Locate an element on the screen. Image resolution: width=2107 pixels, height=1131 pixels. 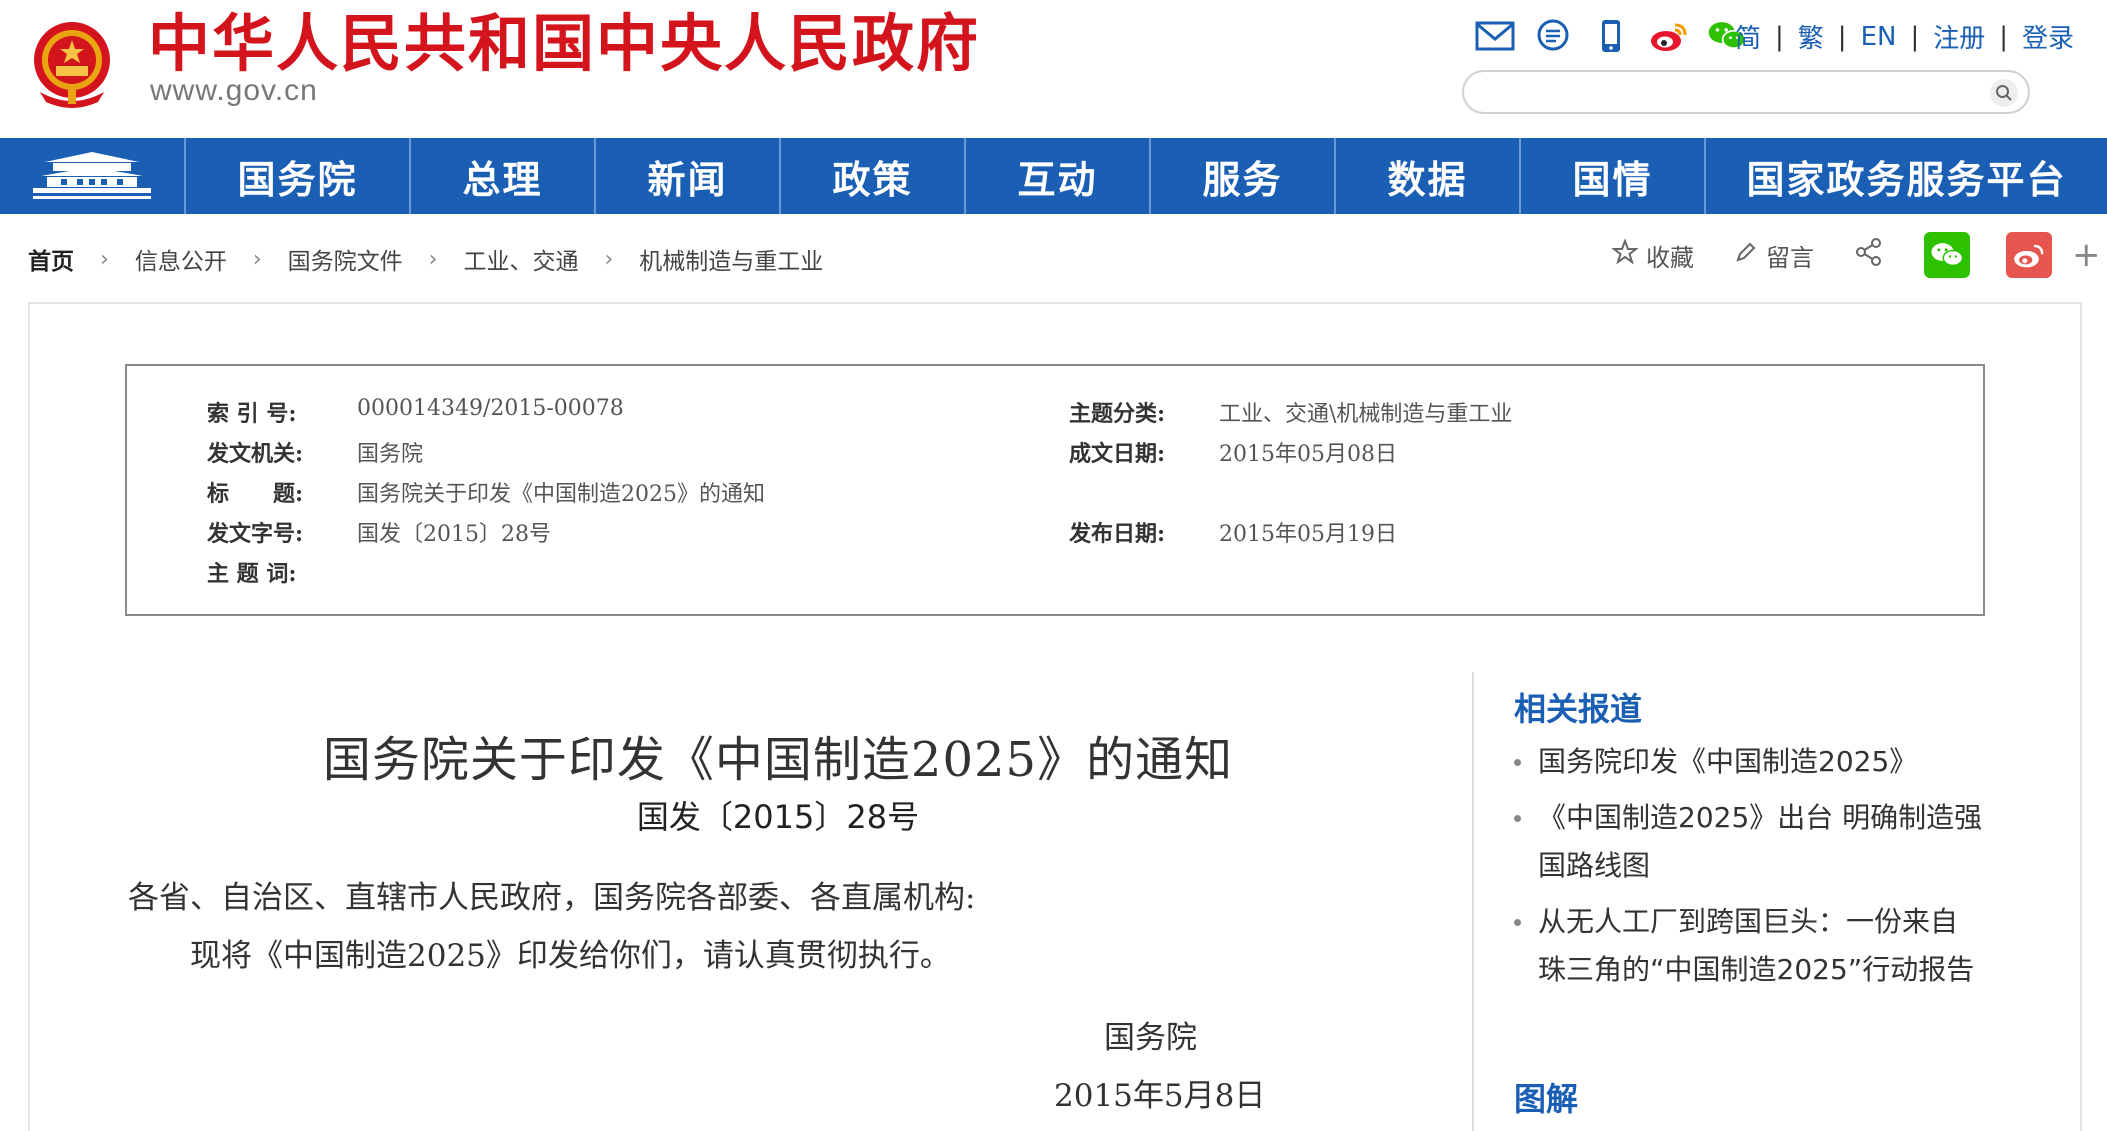
message-icon is located at coordinates (1553, 36).